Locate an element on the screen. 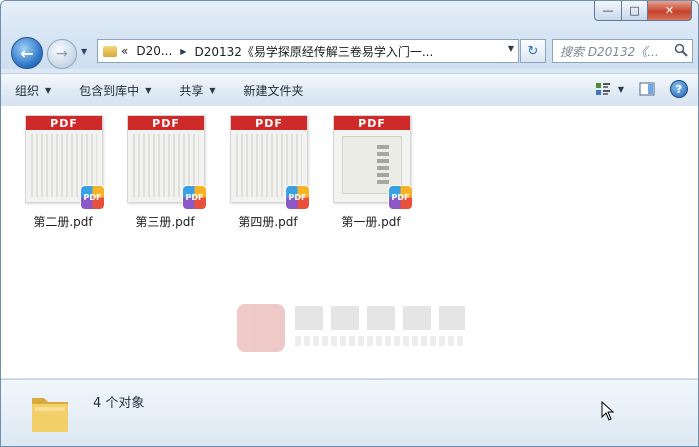  organize-menu: 组织 ▼ is located at coordinates (40, 90).